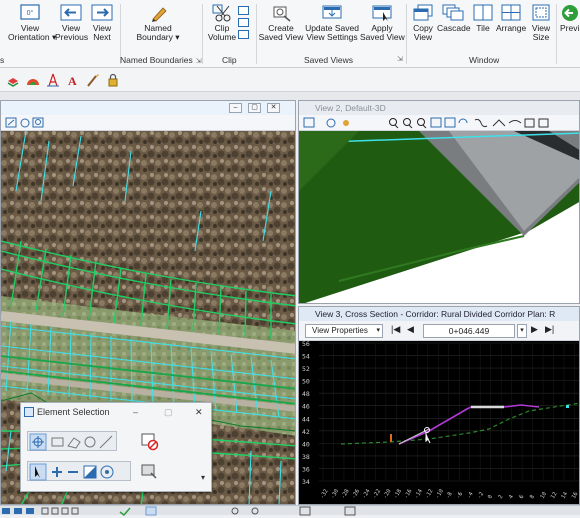 The height and width of the screenshot is (518, 580). I want to click on cascade-windows-icon, so click(453, 13).